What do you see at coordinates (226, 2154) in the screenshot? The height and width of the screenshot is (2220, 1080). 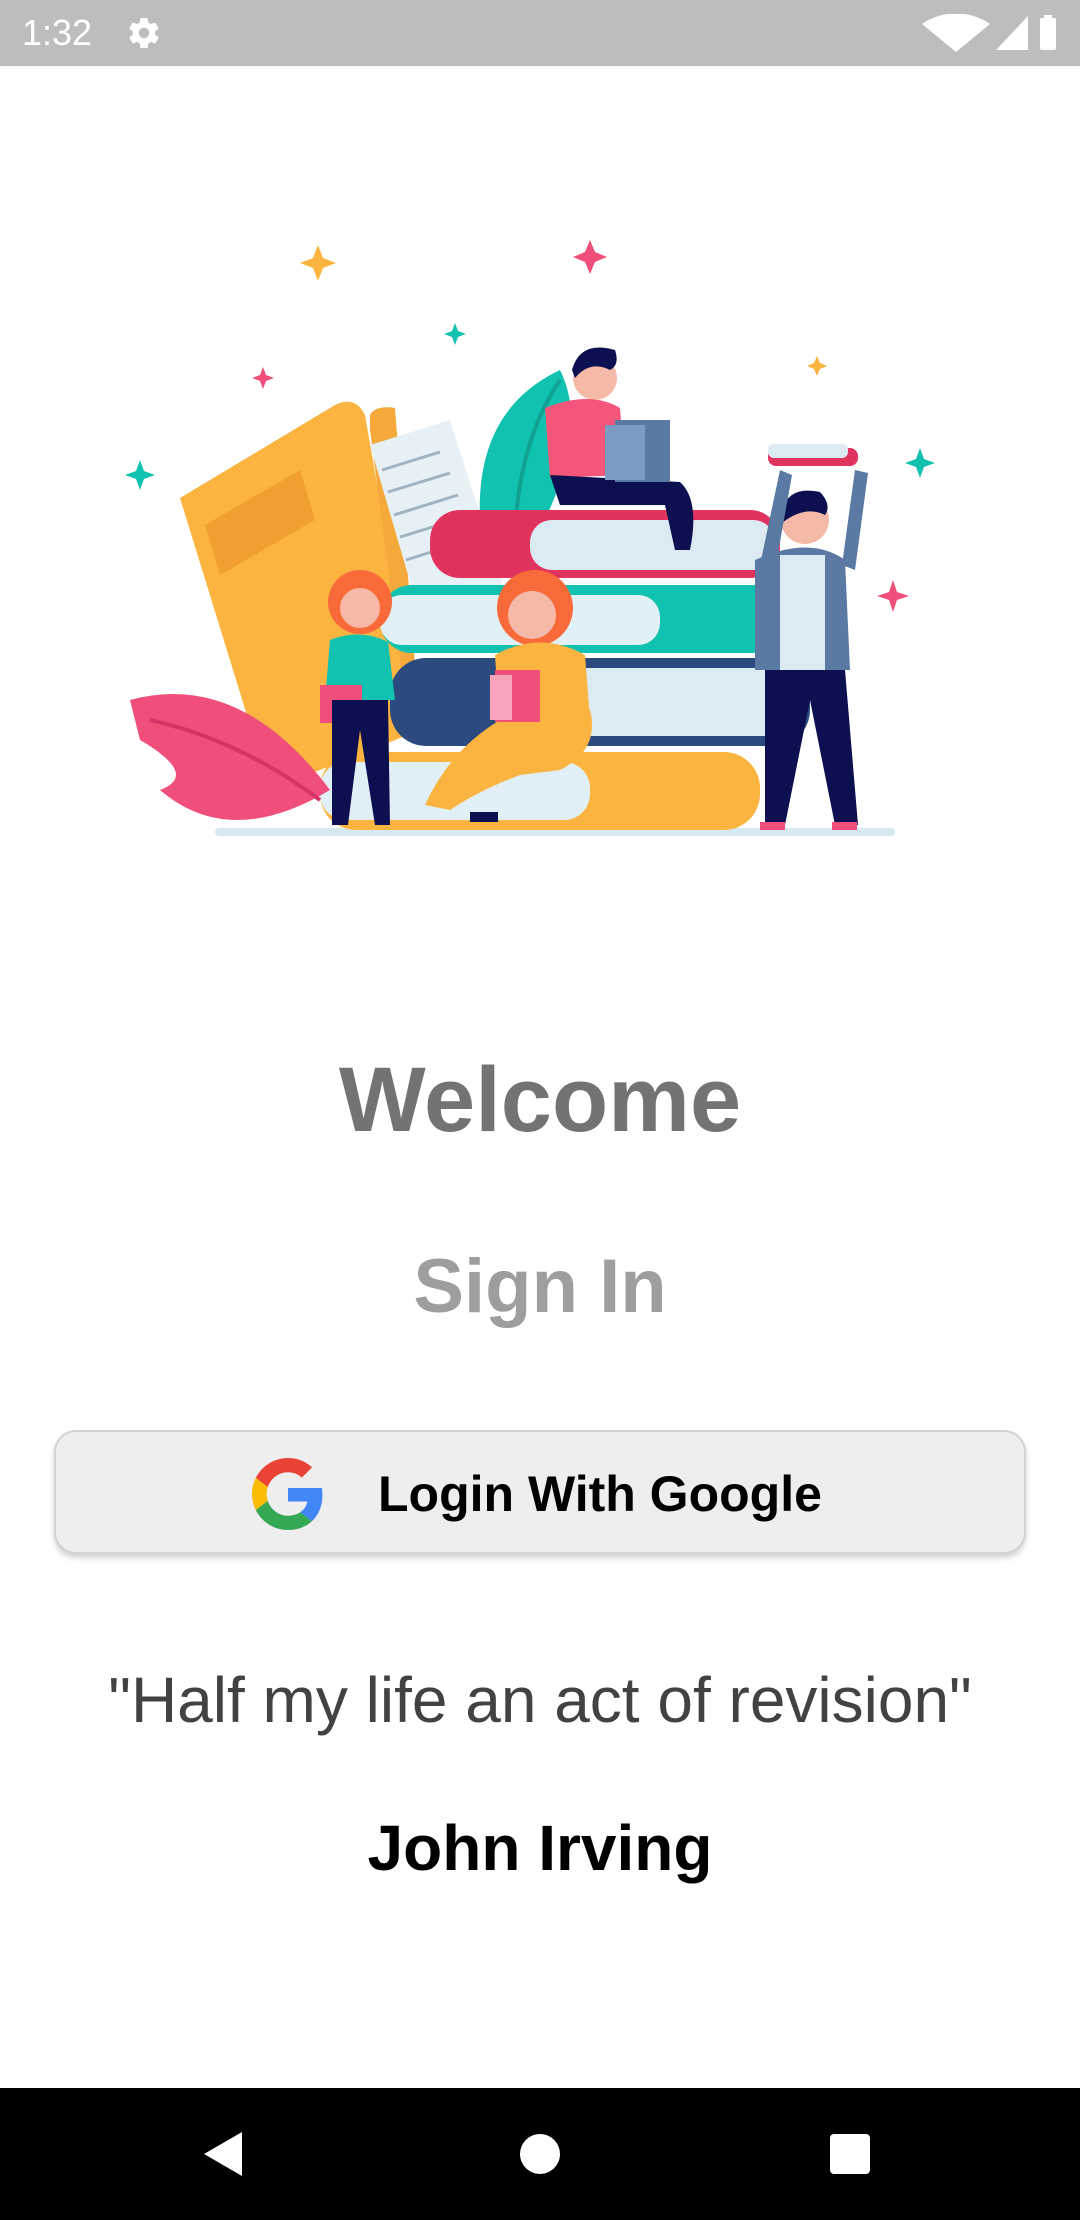 I see `back-icon` at bounding box center [226, 2154].